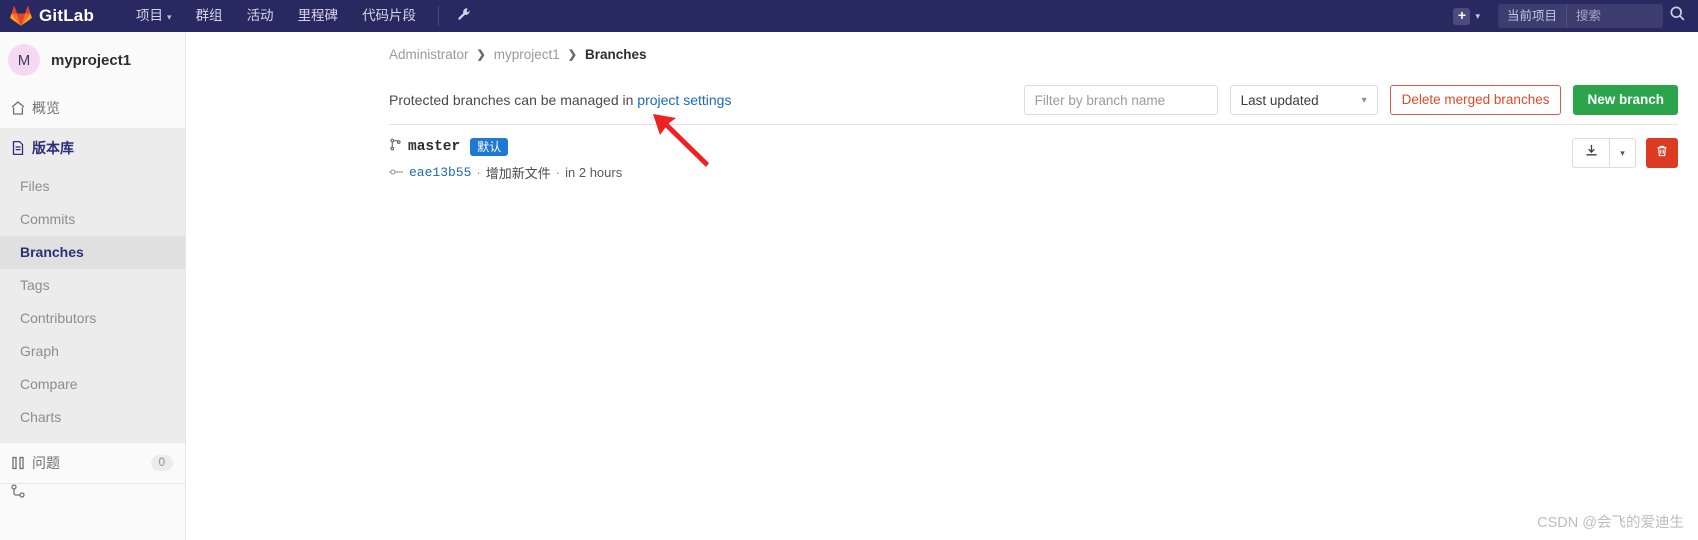  What do you see at coordinates (527, 54) in the screenshot?
I see `breadcrumb-item-project: myproject1` at bounding box center [527, 54].